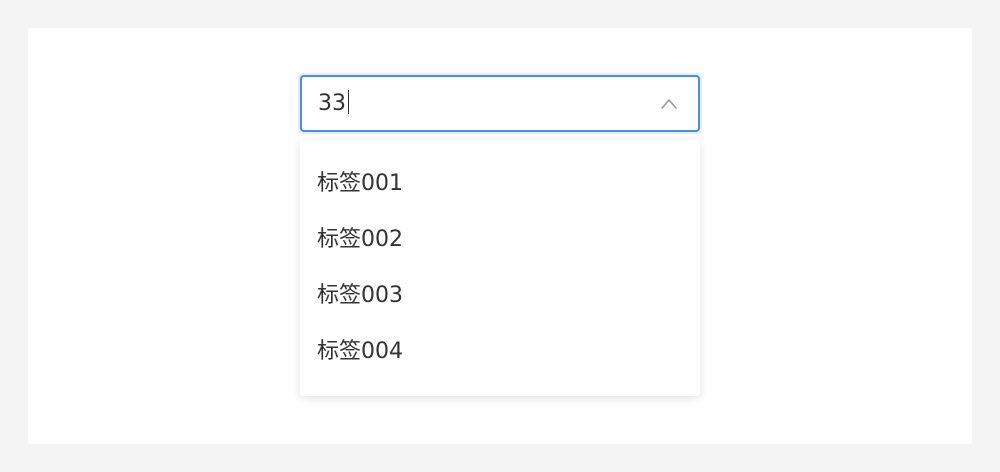  What do you see at coordinates (500, 296) in the screenshot?
I see `dropdown-option: 标签003` at bounding box center [500, 296].